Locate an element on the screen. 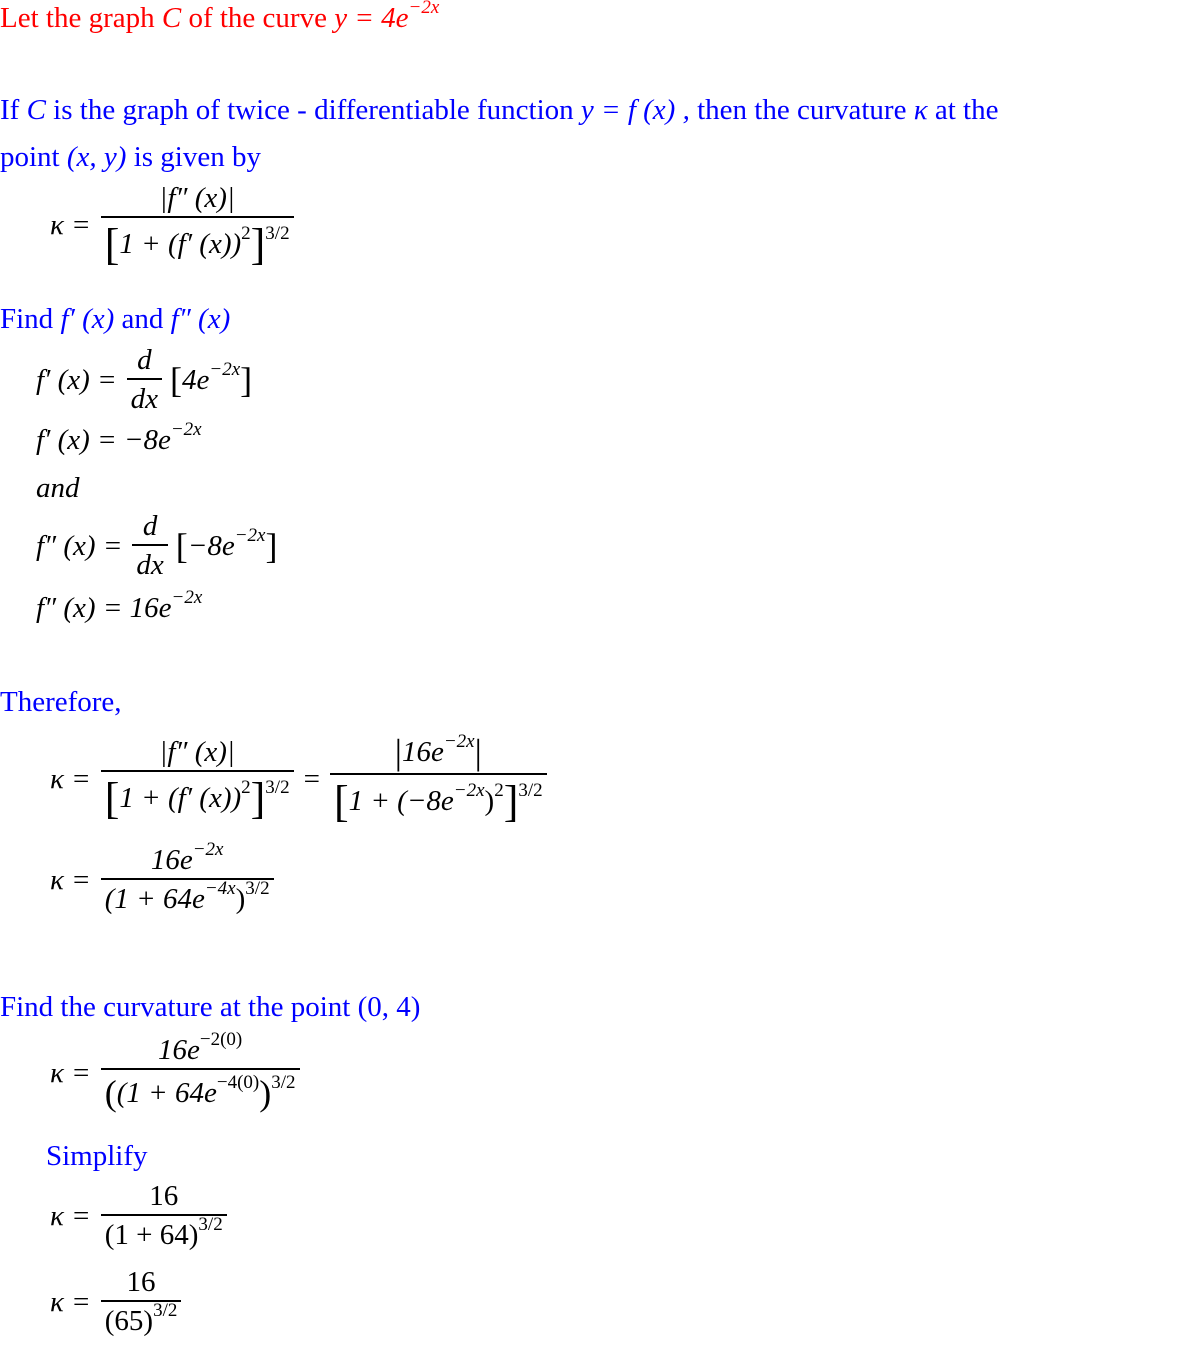 The height and width of the screenshot is (1349, 1179). therefore-den-2-close: ) is located at coordinates (489, 801).